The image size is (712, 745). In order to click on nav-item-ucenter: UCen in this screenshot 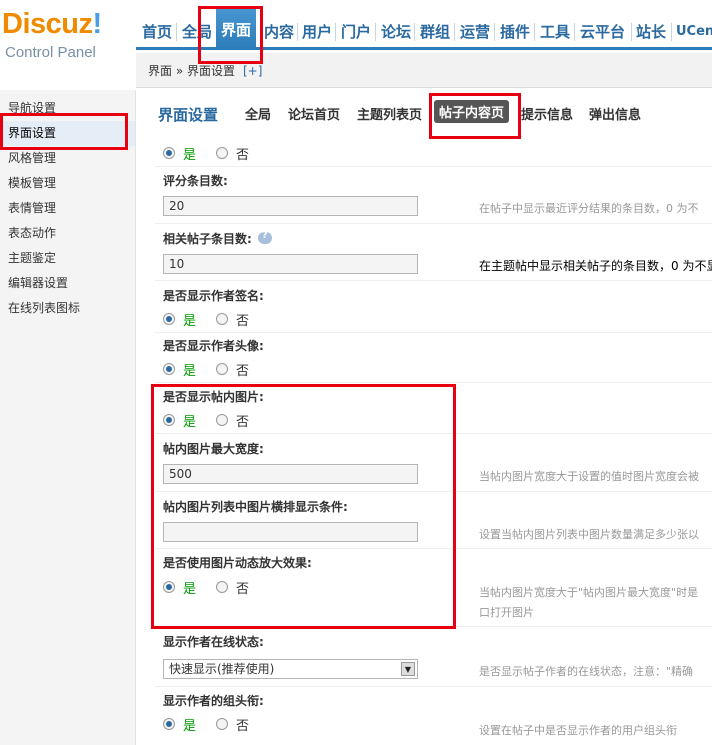, I will do `click(694, 32)`.